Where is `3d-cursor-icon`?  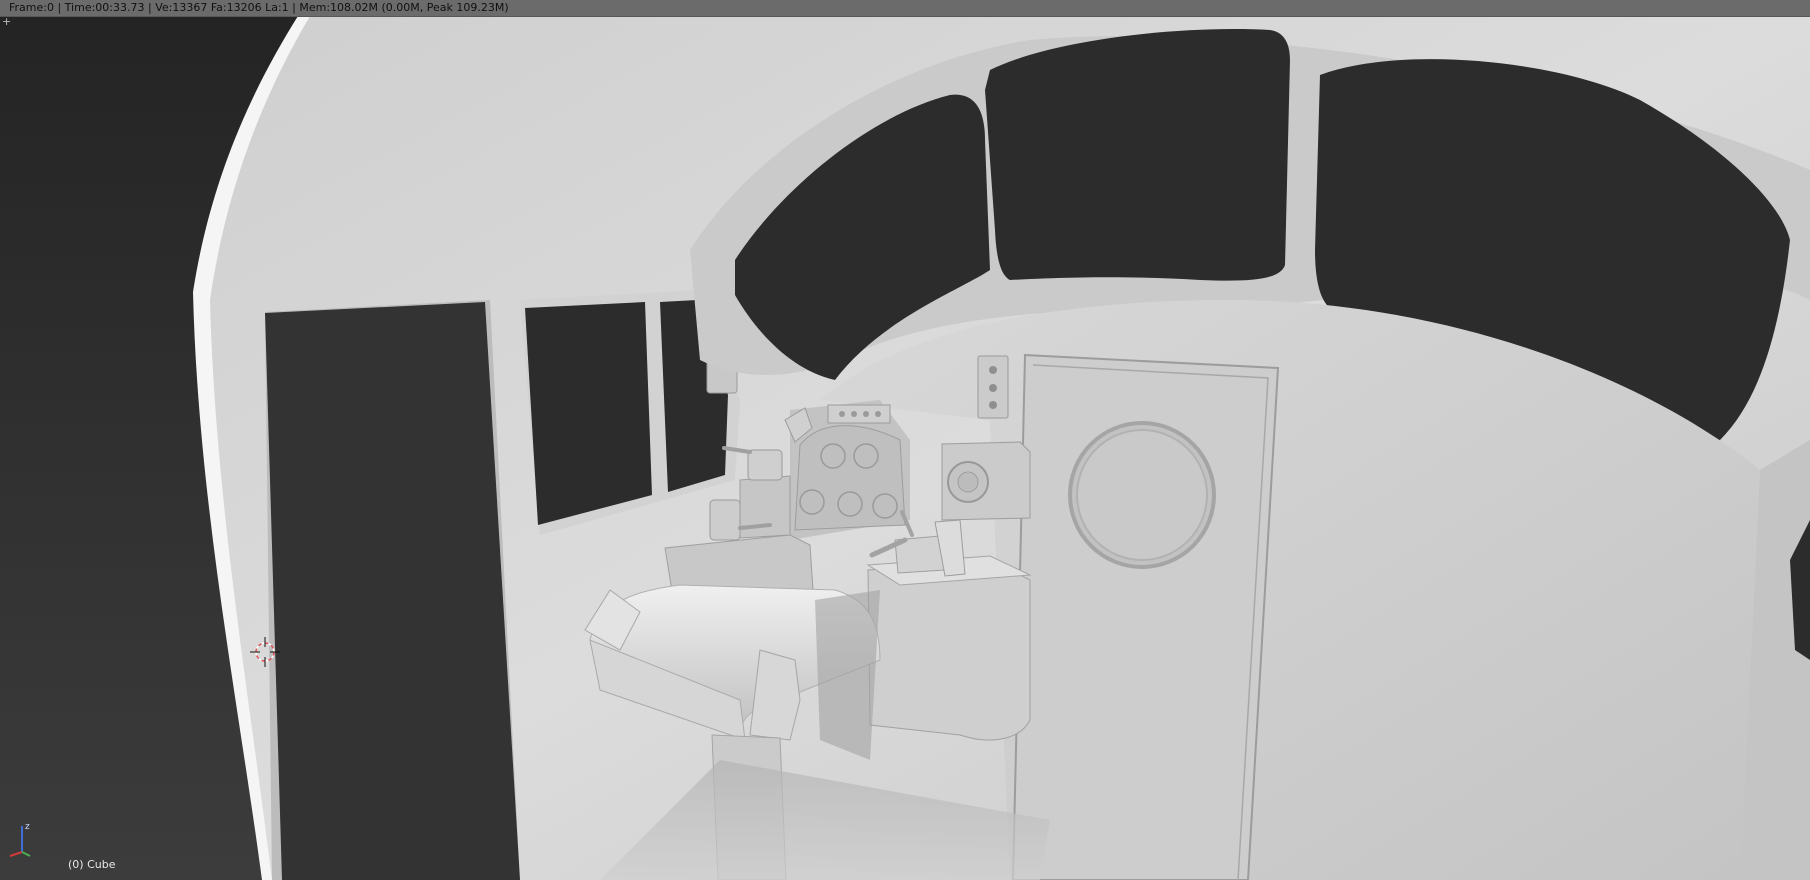
3d-cursor-icon is located at coordinates (265, 652).